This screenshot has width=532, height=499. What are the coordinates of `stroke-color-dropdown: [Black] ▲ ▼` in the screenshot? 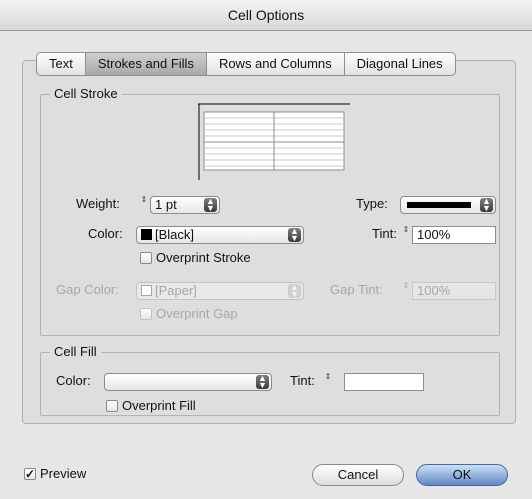 It's located at (220, 235).